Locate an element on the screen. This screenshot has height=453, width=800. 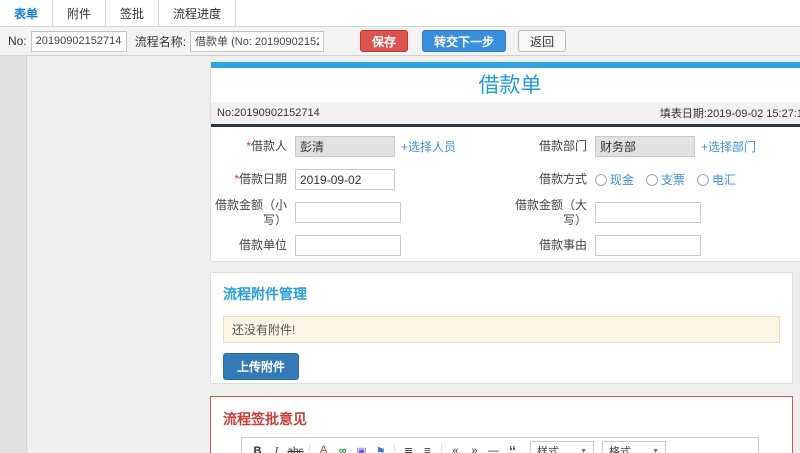
rich-text-editor: B I abc A ∞ ▣ ⚑ ≣ ≡ « » — “ 样式 ▼ 格式 ▼ is located at coordinates (500, 445).